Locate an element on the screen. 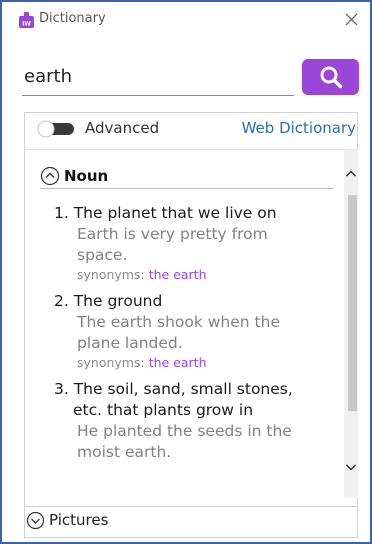 The height and width of the screenshot is (544, 372). chevron-down-circle-icon is located at coordinates (35, 520).